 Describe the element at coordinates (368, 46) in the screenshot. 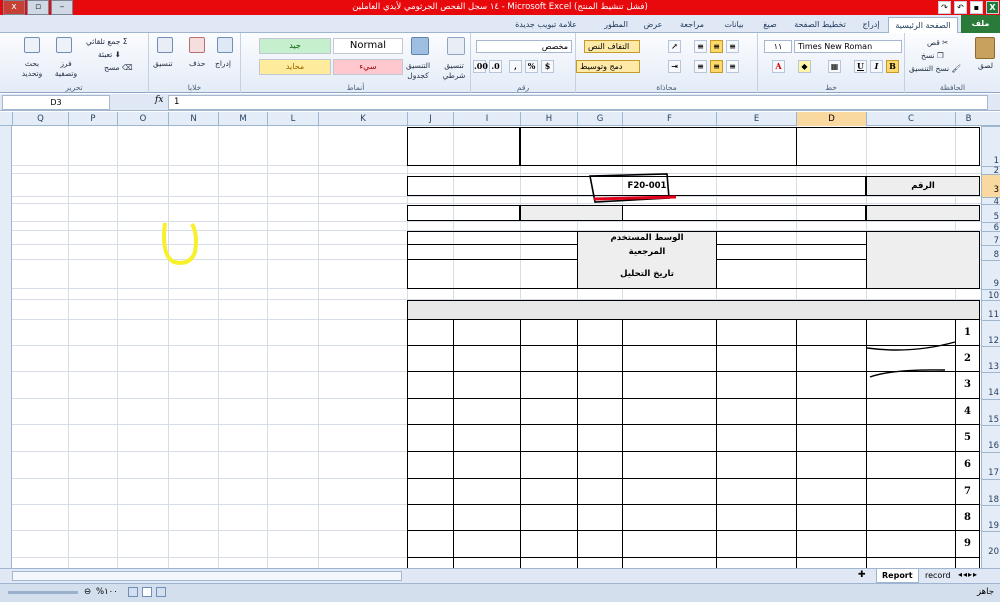

I see `style-normal: Normal` at that location.